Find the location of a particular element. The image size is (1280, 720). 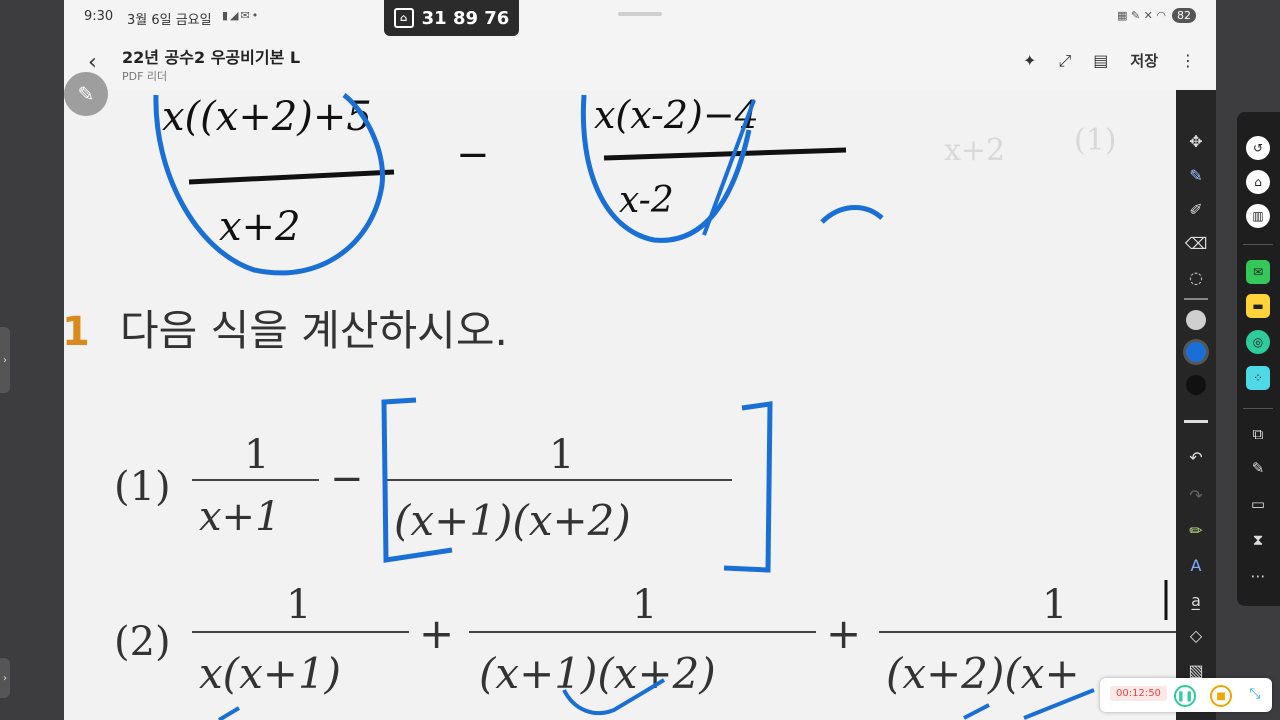

app-bar: ‹ 22년 공수2 우공비기본 L PDF 리더 ✦ ⤢ ▤ 저장 ⋮ is located at coordinates (640, 62).